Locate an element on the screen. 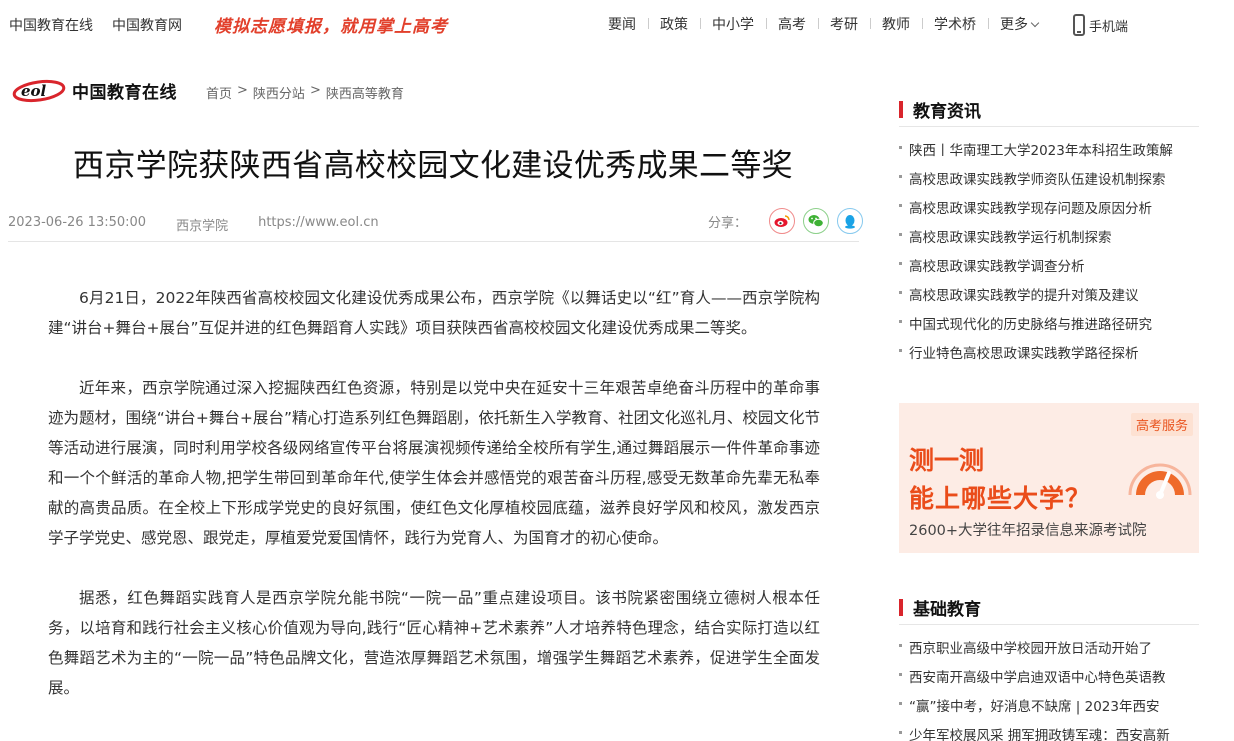  nav-item-gaokao: 高考 is located at coordinates (792, 24).